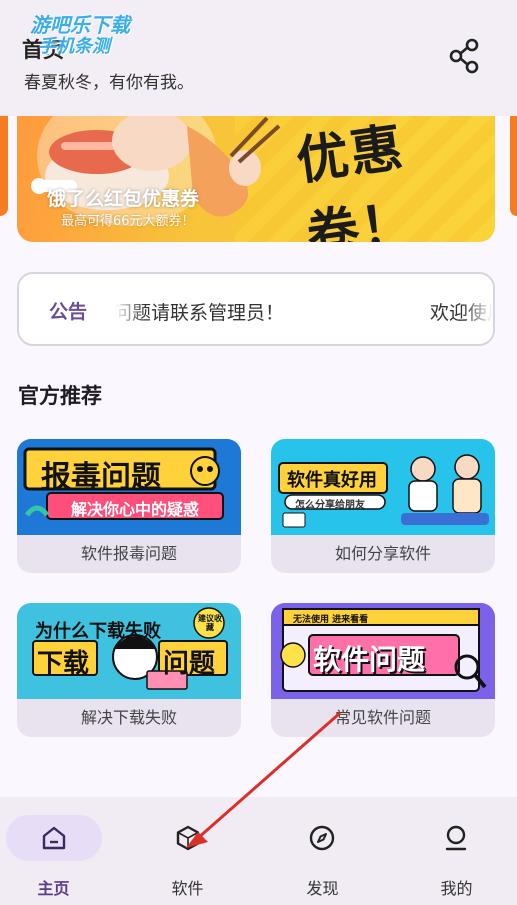 Image resolution: width=517 pixels, height=905 pixels. What do you see at coordinates (513, 166) in the screenshot?
I see `banner-next-peek` at bounding box center [513, 166].